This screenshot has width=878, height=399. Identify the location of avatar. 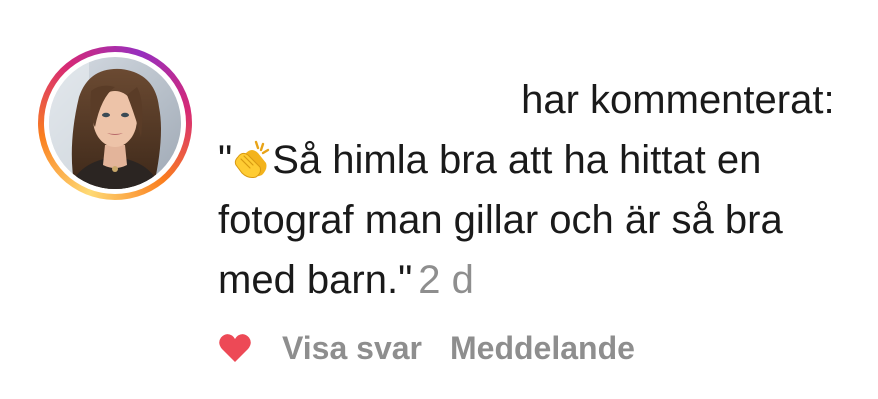
(115, 123).